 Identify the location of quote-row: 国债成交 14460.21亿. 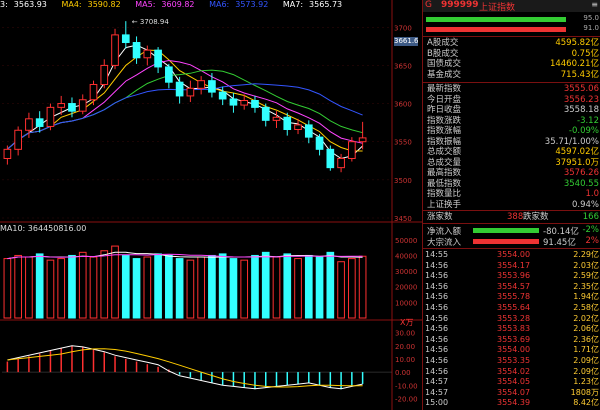
(511, 64).